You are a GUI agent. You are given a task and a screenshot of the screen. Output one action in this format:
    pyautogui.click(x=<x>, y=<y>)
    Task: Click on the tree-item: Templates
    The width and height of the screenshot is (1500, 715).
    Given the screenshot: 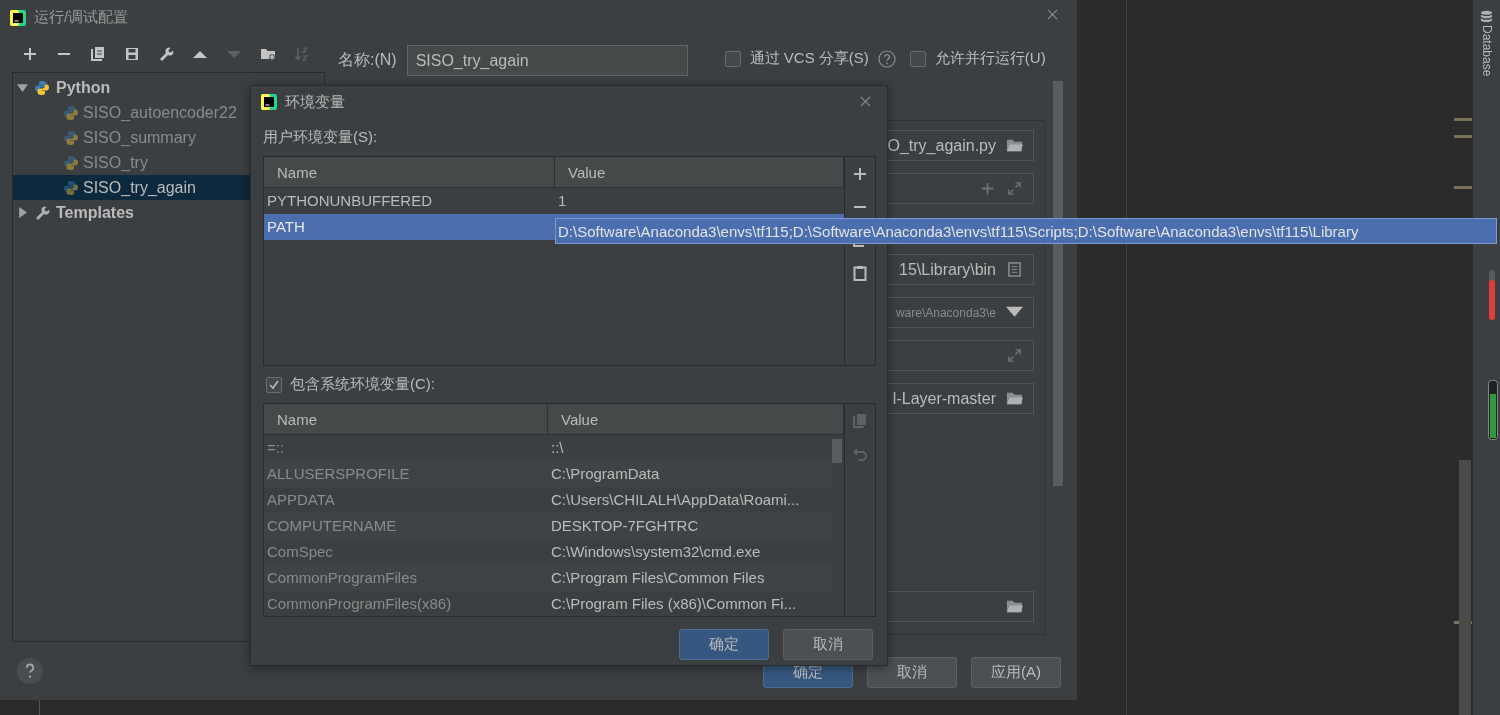 What is the action you would take?
    pyautogui.click(x=132, y=212)
    